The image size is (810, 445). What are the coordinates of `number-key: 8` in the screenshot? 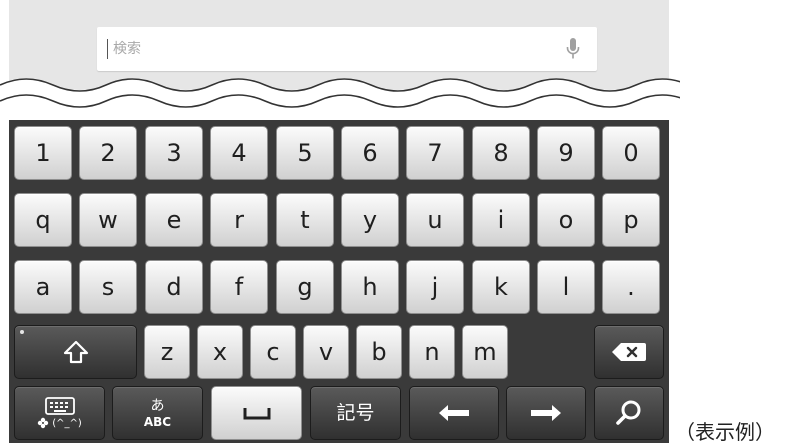 It's located at (501, 153).